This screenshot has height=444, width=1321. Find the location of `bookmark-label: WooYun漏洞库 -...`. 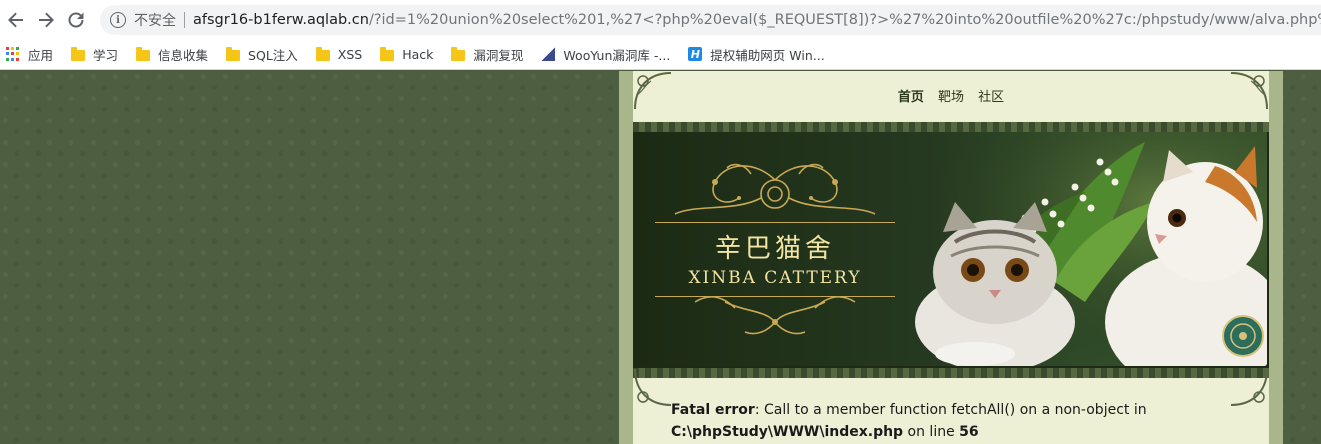

bookmark-label: WooYun漏洞库 -... is located at coordinates (617, 55).